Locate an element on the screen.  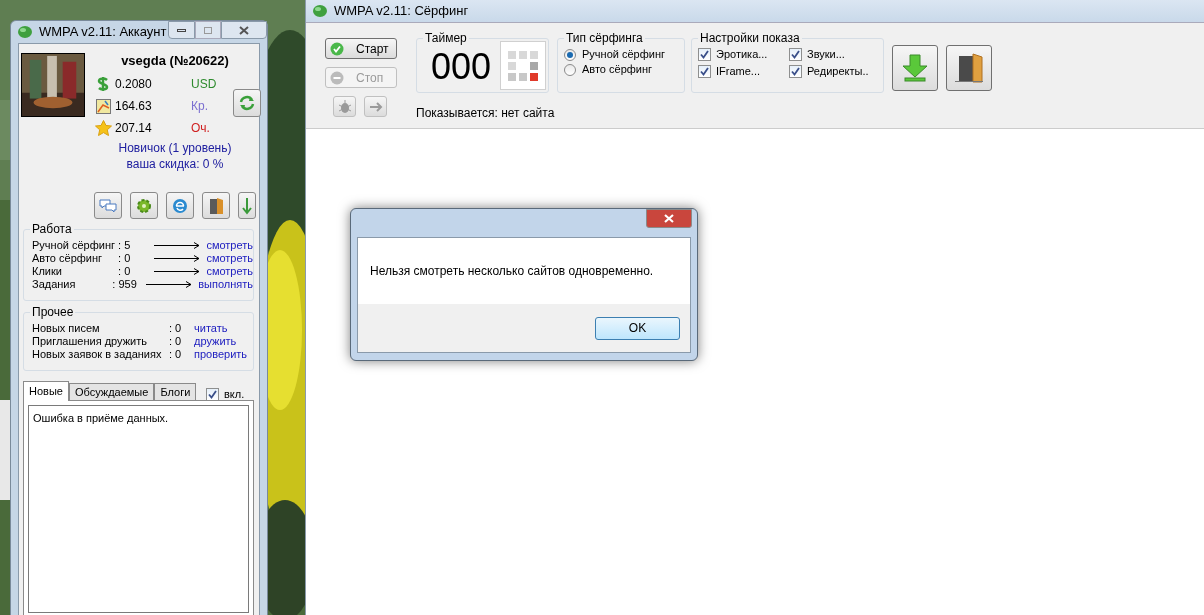
group-title: Таймер is located at coordinates (446, 38).